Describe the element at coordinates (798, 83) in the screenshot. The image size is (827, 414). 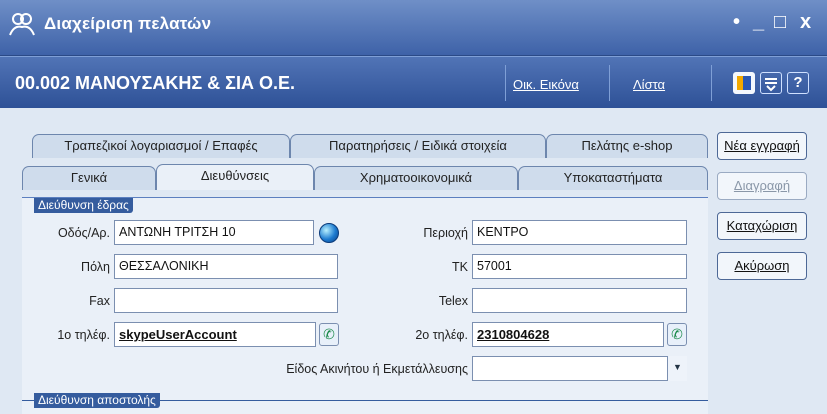
I see `help-button: ?` at that location.